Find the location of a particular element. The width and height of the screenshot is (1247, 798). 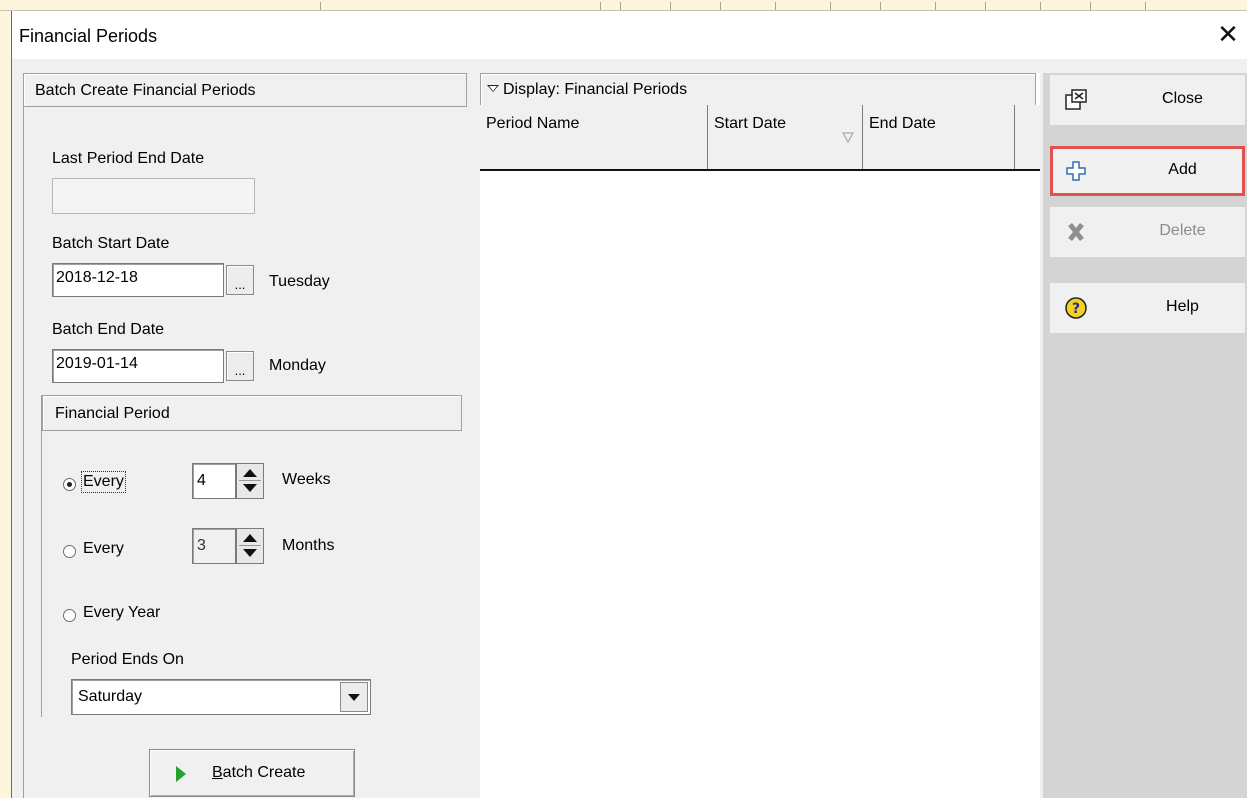

every-year-radio is located at coordinates (69, 615).